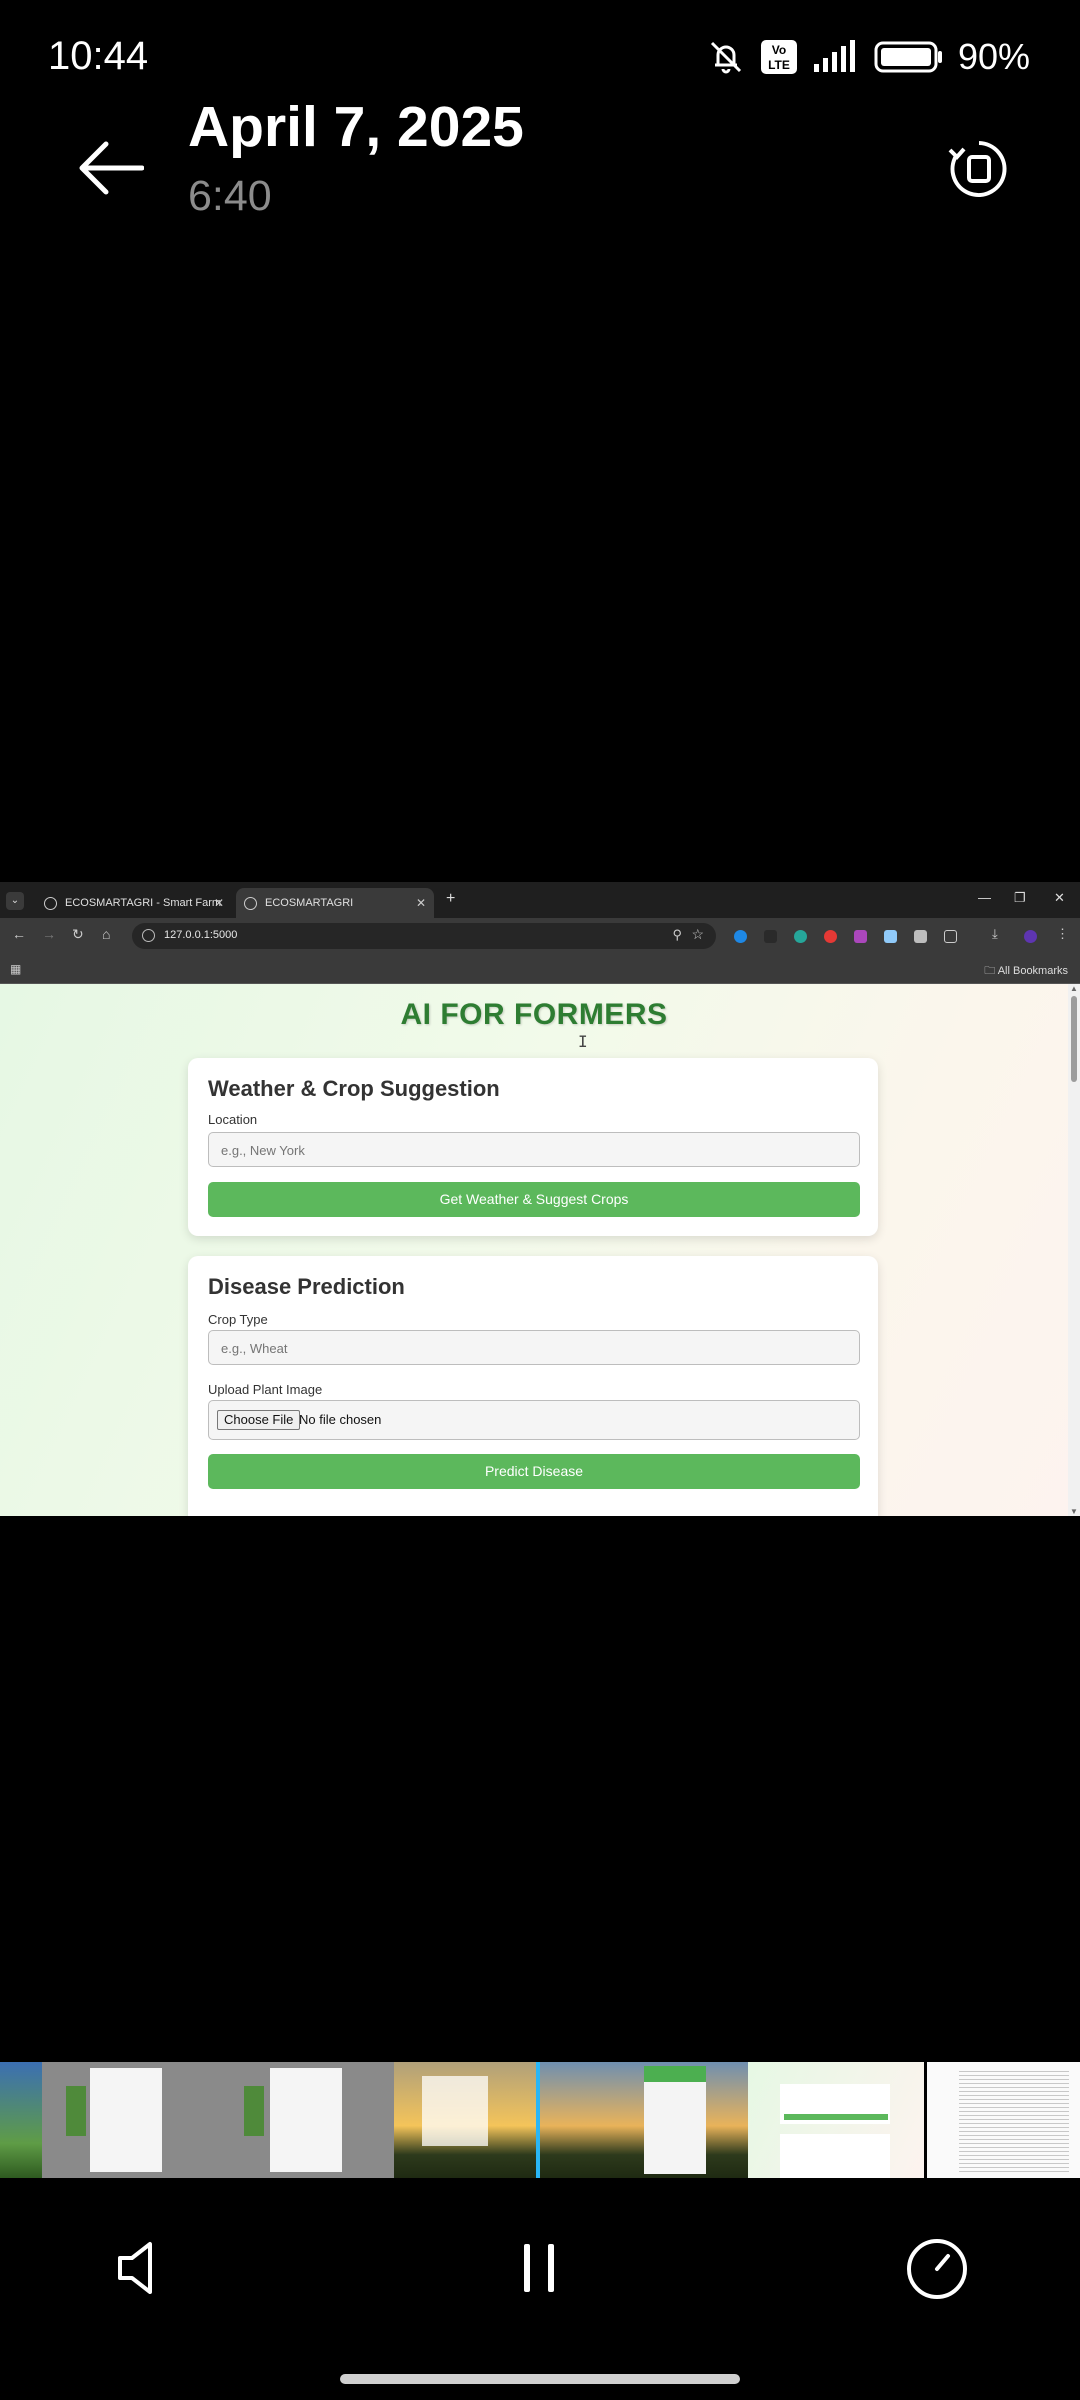 Image resolution: width=1080 pixels, height=2400 pixels. I want to click on scroll-thumb, so click(1074, 1039).